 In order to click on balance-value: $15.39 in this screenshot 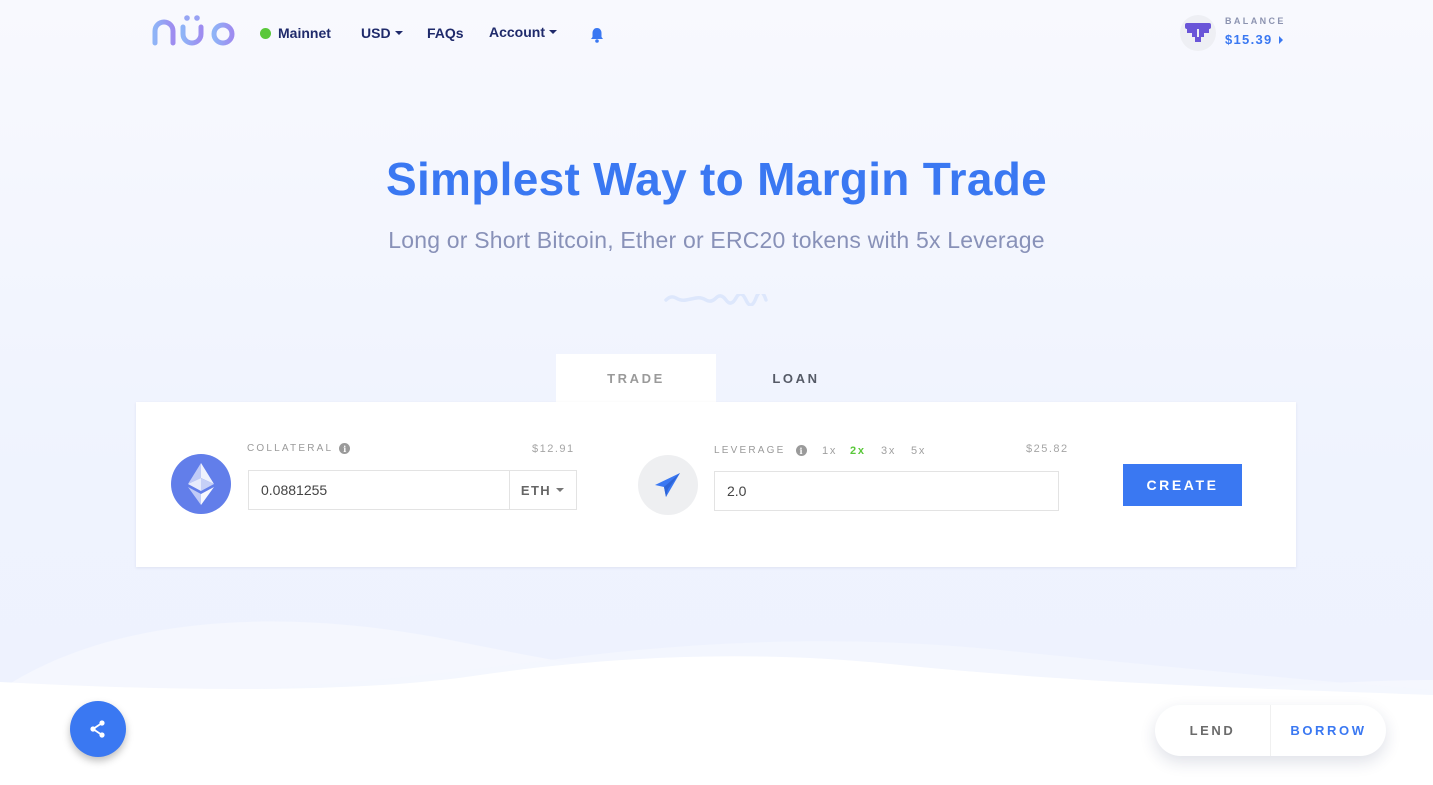, I will do `click(1254, 39)`.